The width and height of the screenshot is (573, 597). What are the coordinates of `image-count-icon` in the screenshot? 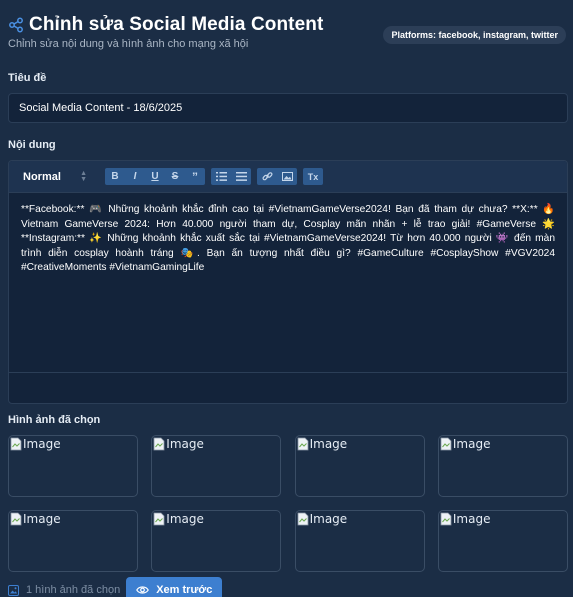 It's located at (13, 590).